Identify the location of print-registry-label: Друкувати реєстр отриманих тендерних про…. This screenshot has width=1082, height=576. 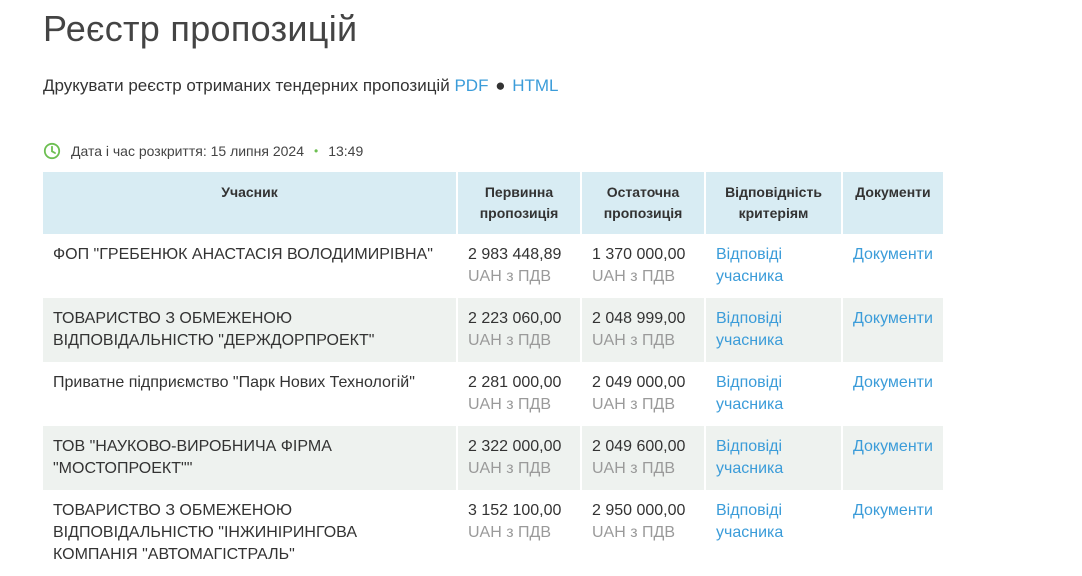
(246, 85).